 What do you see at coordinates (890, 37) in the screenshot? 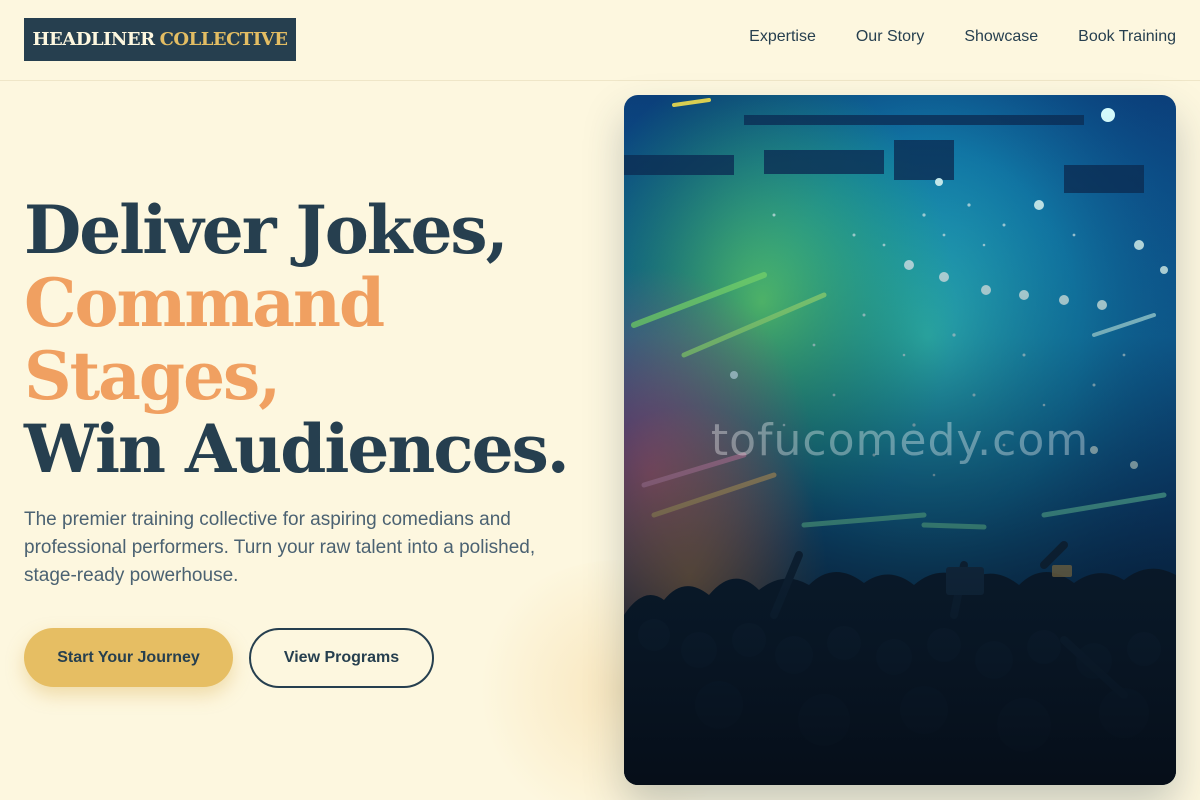
I see `nav-link-our-story: Our Story` at bounding box center [890, 37].